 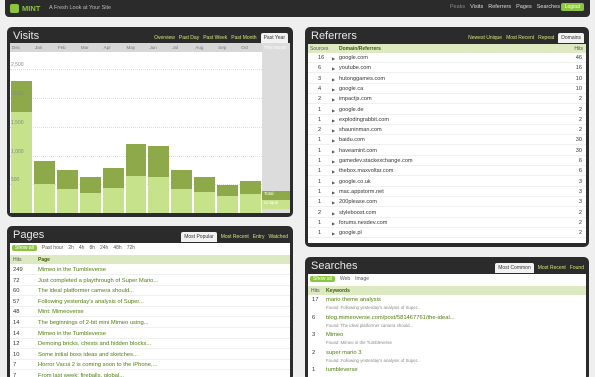 I want to click on search-keyword: tumbleverse, so click(x=342, y=370).